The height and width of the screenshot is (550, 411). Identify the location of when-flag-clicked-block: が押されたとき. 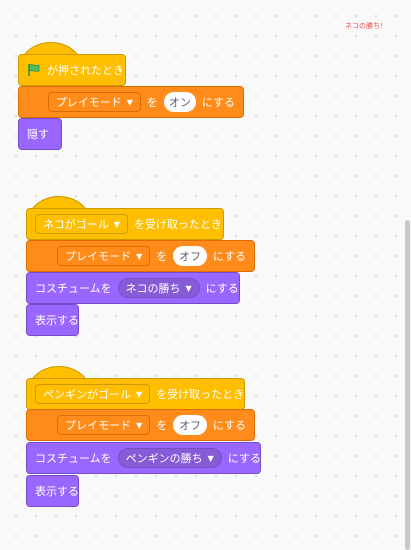
(72, 64).